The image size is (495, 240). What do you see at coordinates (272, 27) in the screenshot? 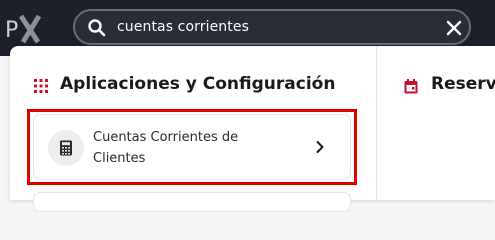
I see `search-box: cuentas corrientes` at bounding box center [272, 27].